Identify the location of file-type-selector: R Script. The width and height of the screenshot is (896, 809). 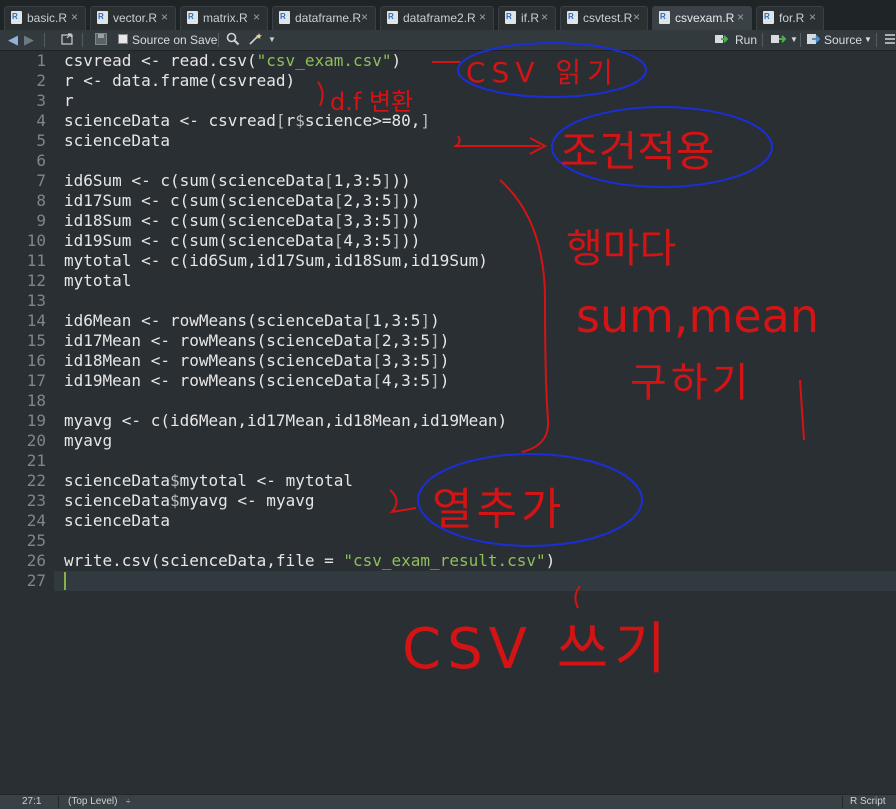
(868, 802).